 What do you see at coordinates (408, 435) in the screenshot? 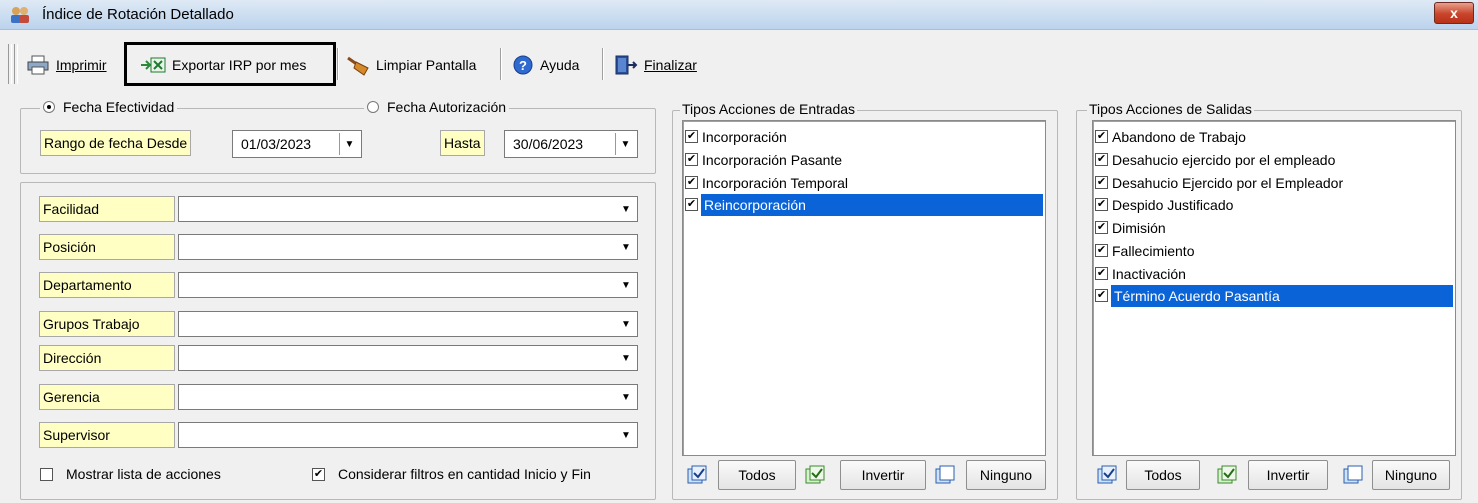
I see `filter-combo-supervisor: ▼` at bounding box center [408, 435].